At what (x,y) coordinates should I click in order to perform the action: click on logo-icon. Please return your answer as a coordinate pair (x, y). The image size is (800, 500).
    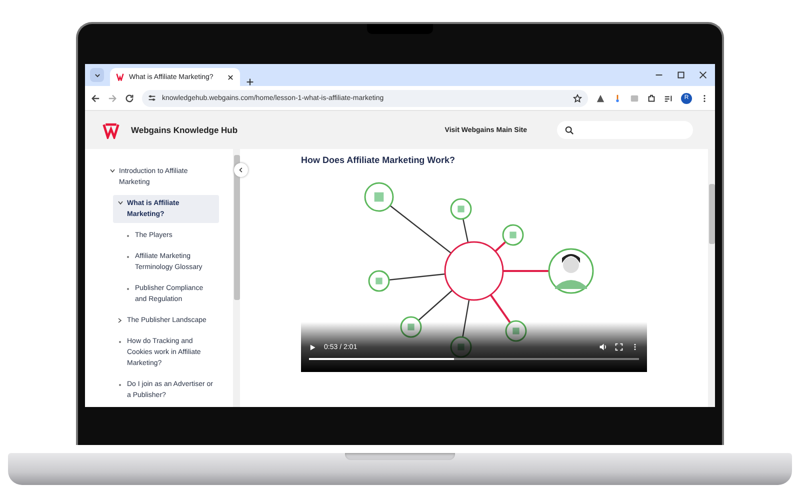
    Looking at the image, I should click on (120, 77).